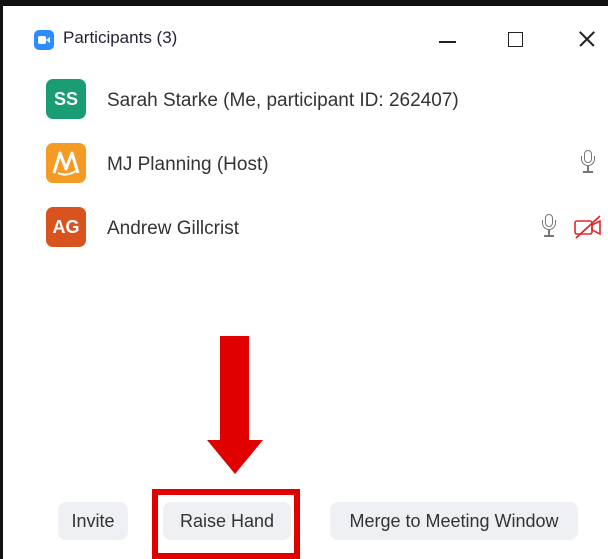 This screenshot has width=608, height=559. Describe the element at coordinates (173, 228) in the screenshot. I see `participant-name: Andrew Gillcrist` at that location.